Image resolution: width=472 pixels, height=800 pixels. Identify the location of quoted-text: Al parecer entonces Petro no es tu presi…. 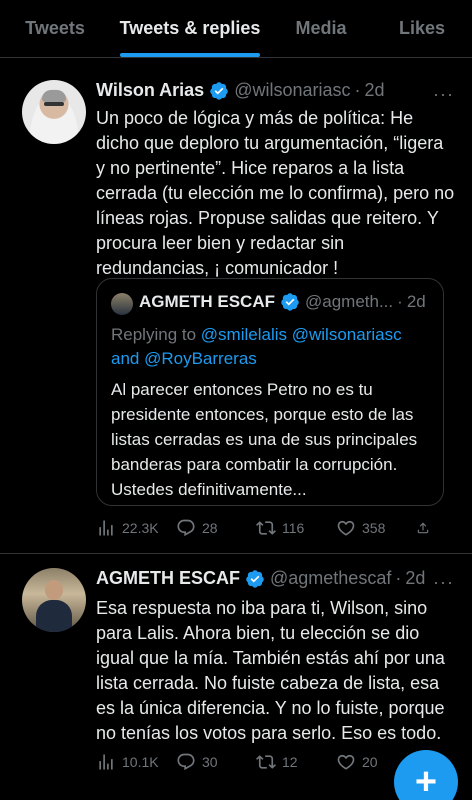
(264, 439).